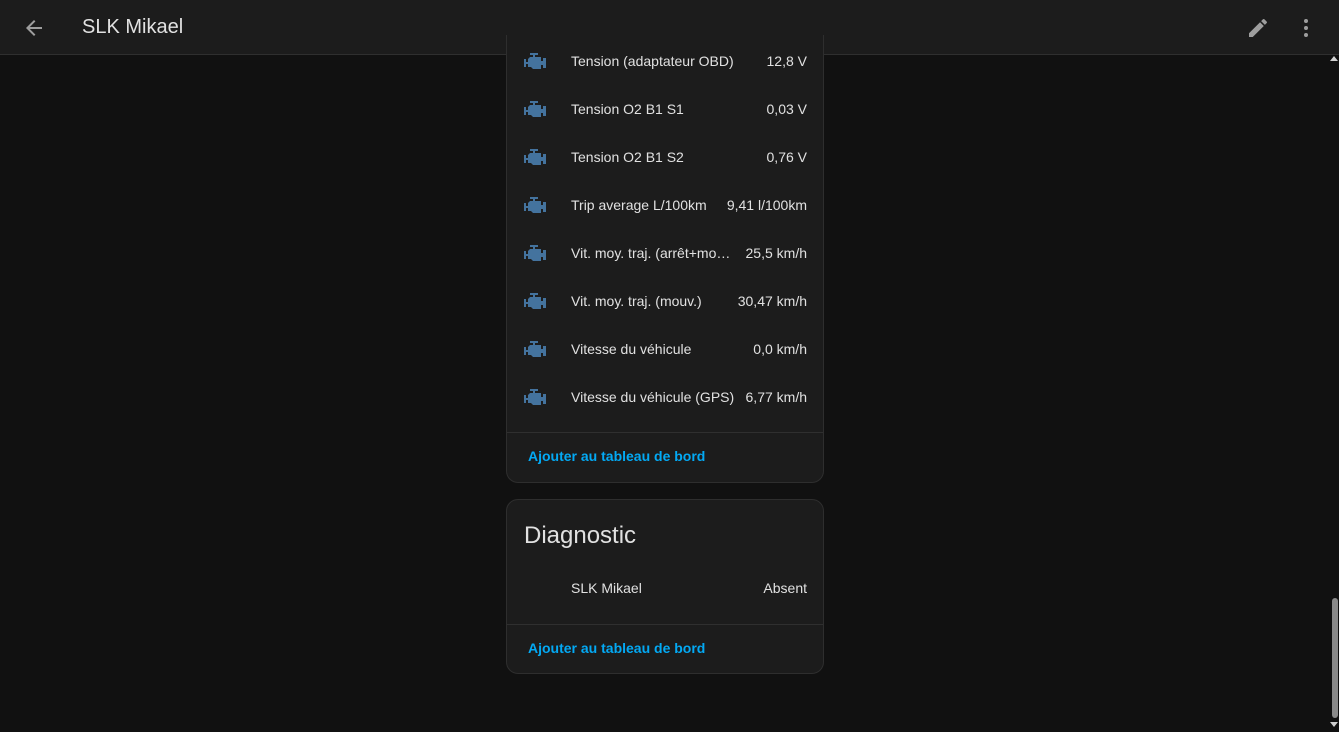  Describe the element at coordinates (652, 61) in the screenshot. I see `entity-label: Tension (adaptateur OBD)` at that location.